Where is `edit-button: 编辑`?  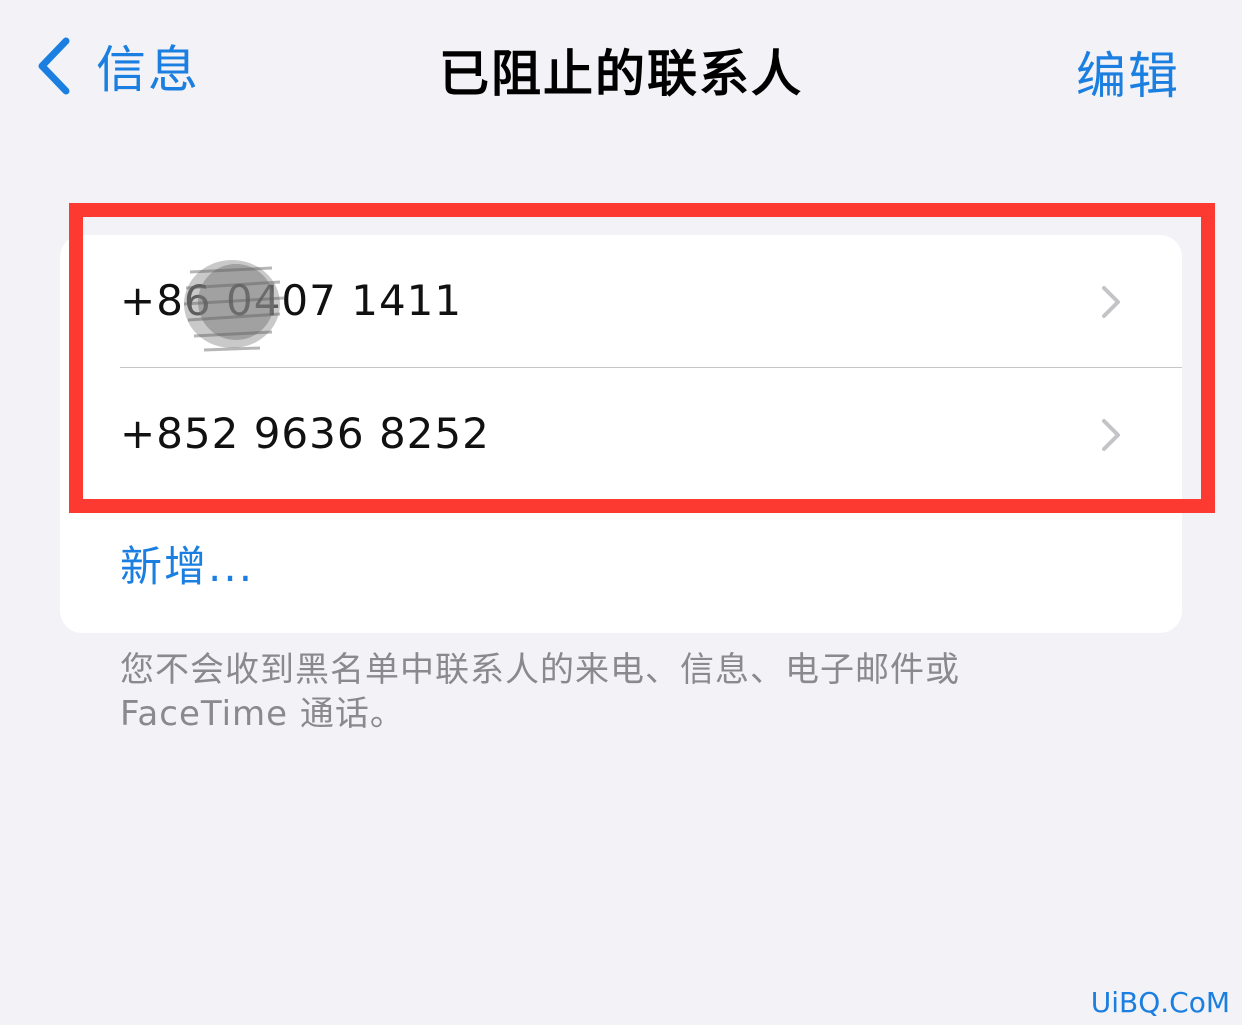
edit-button: 编辑 is located at coordinates (1128, 72).